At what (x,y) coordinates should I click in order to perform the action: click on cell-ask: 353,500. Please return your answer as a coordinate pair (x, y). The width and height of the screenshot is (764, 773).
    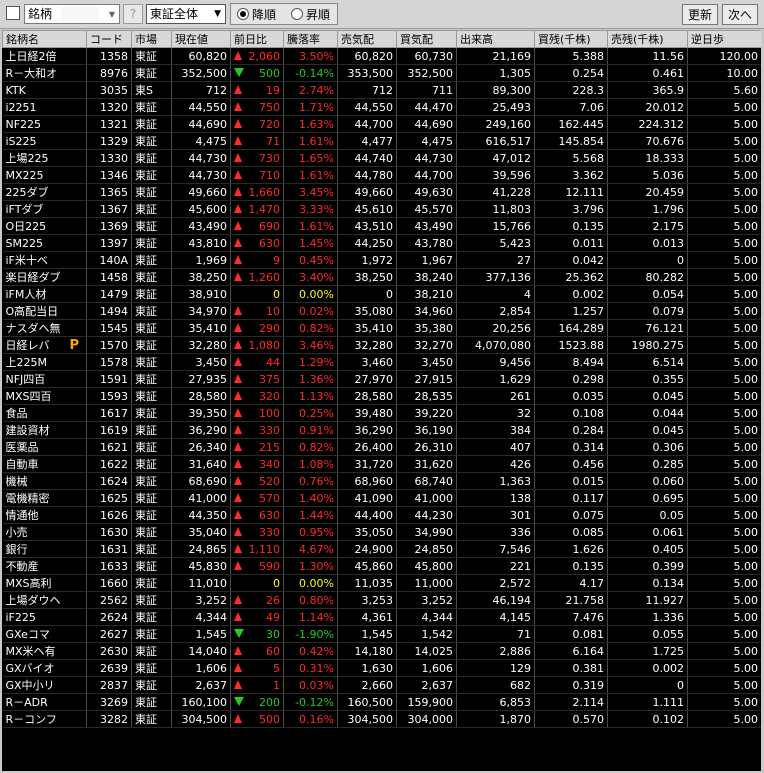
    Looking at the image, I should click on (367, 73).